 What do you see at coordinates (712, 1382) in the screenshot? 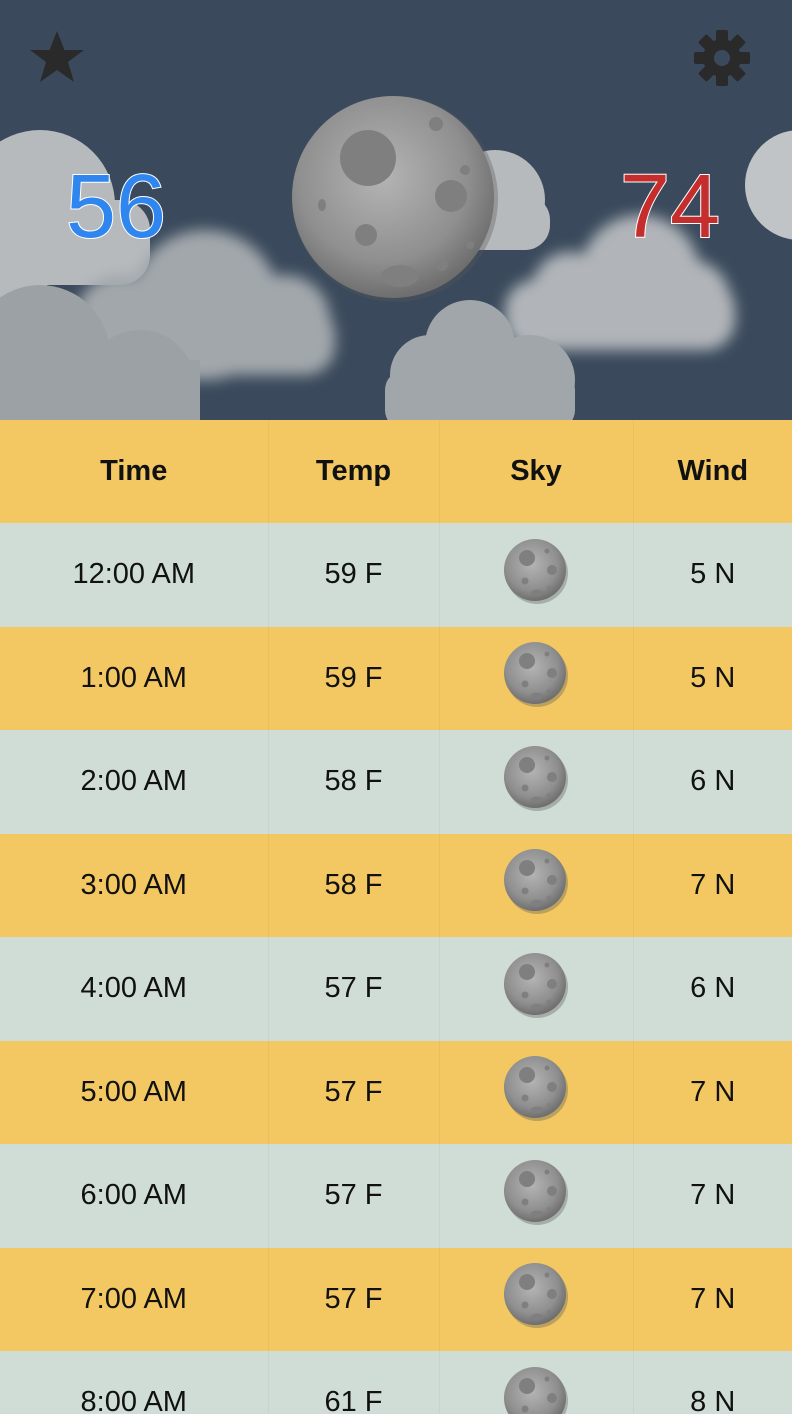
I see `cell-wind: 8 N` at bounding box center [712, 1382].